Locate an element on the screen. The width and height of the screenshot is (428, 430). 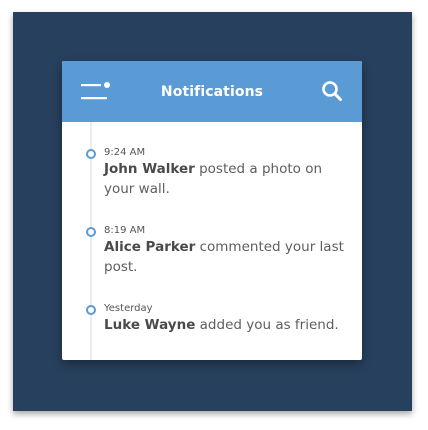
card-header: Notifications is located at coordinates (212, 91).